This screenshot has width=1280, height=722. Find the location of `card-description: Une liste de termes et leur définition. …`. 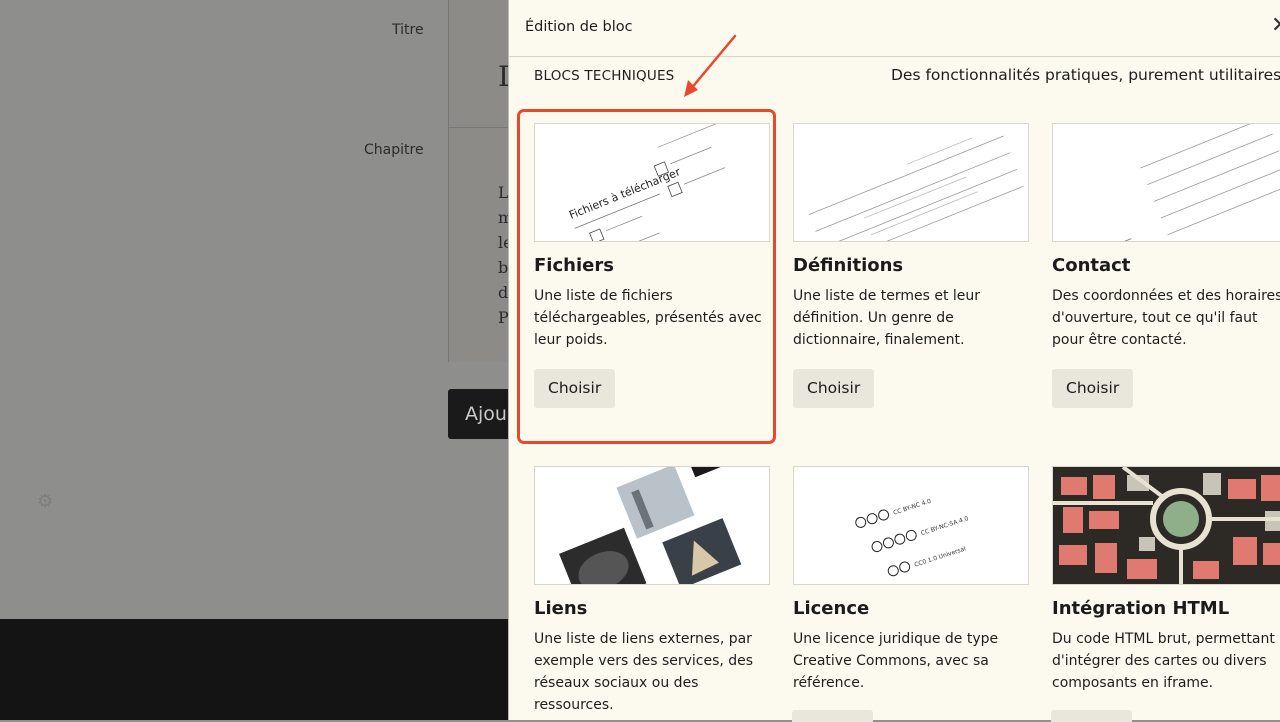

card-description: Une liste de termes et leur définition. … is located at coordinates (887, 318).